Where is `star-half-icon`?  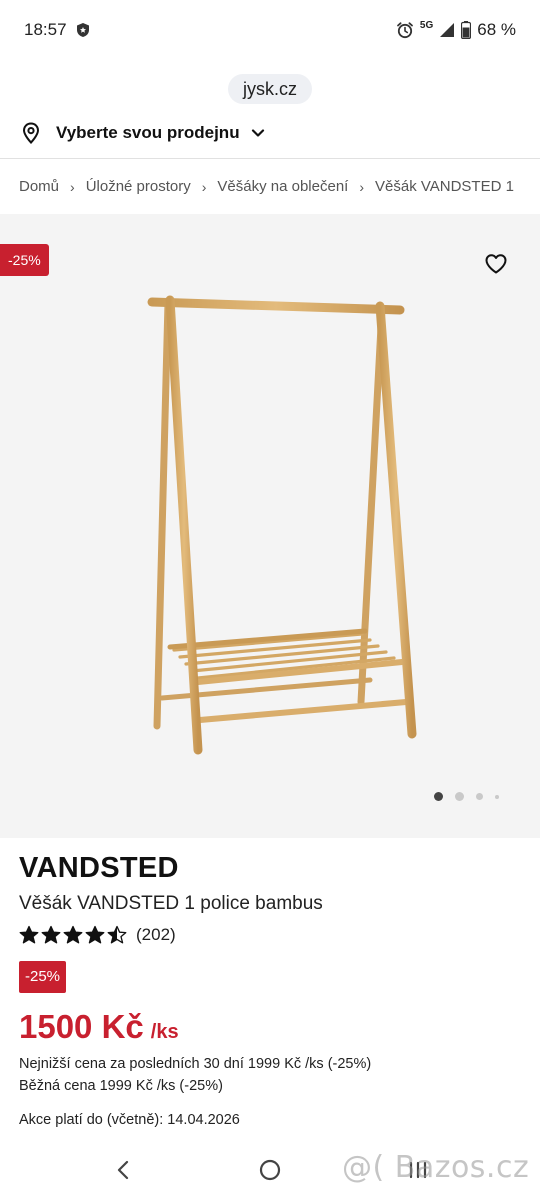 star-half-icon is located at coordinates (117, 934).